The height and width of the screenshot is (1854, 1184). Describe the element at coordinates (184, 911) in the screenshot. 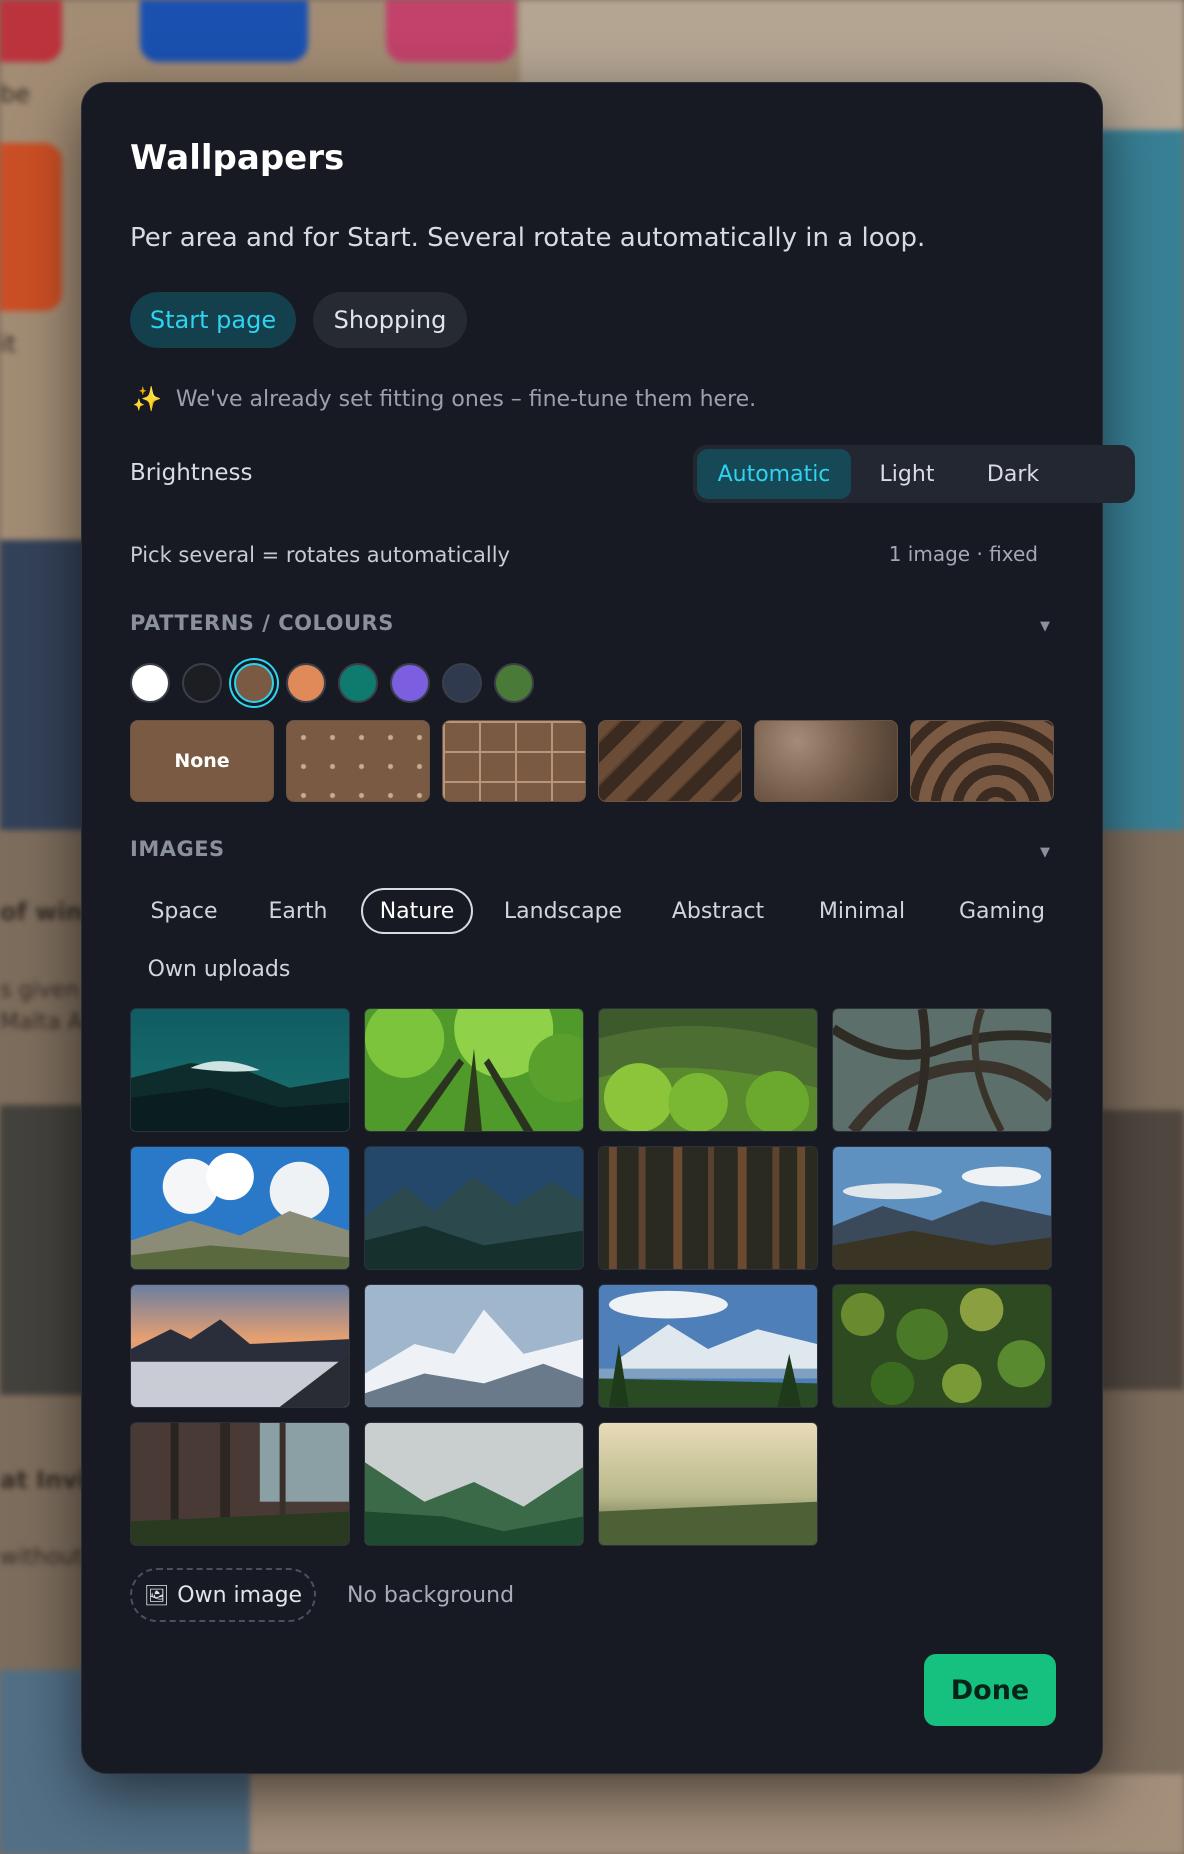

I see `category-space: Space` at that location.